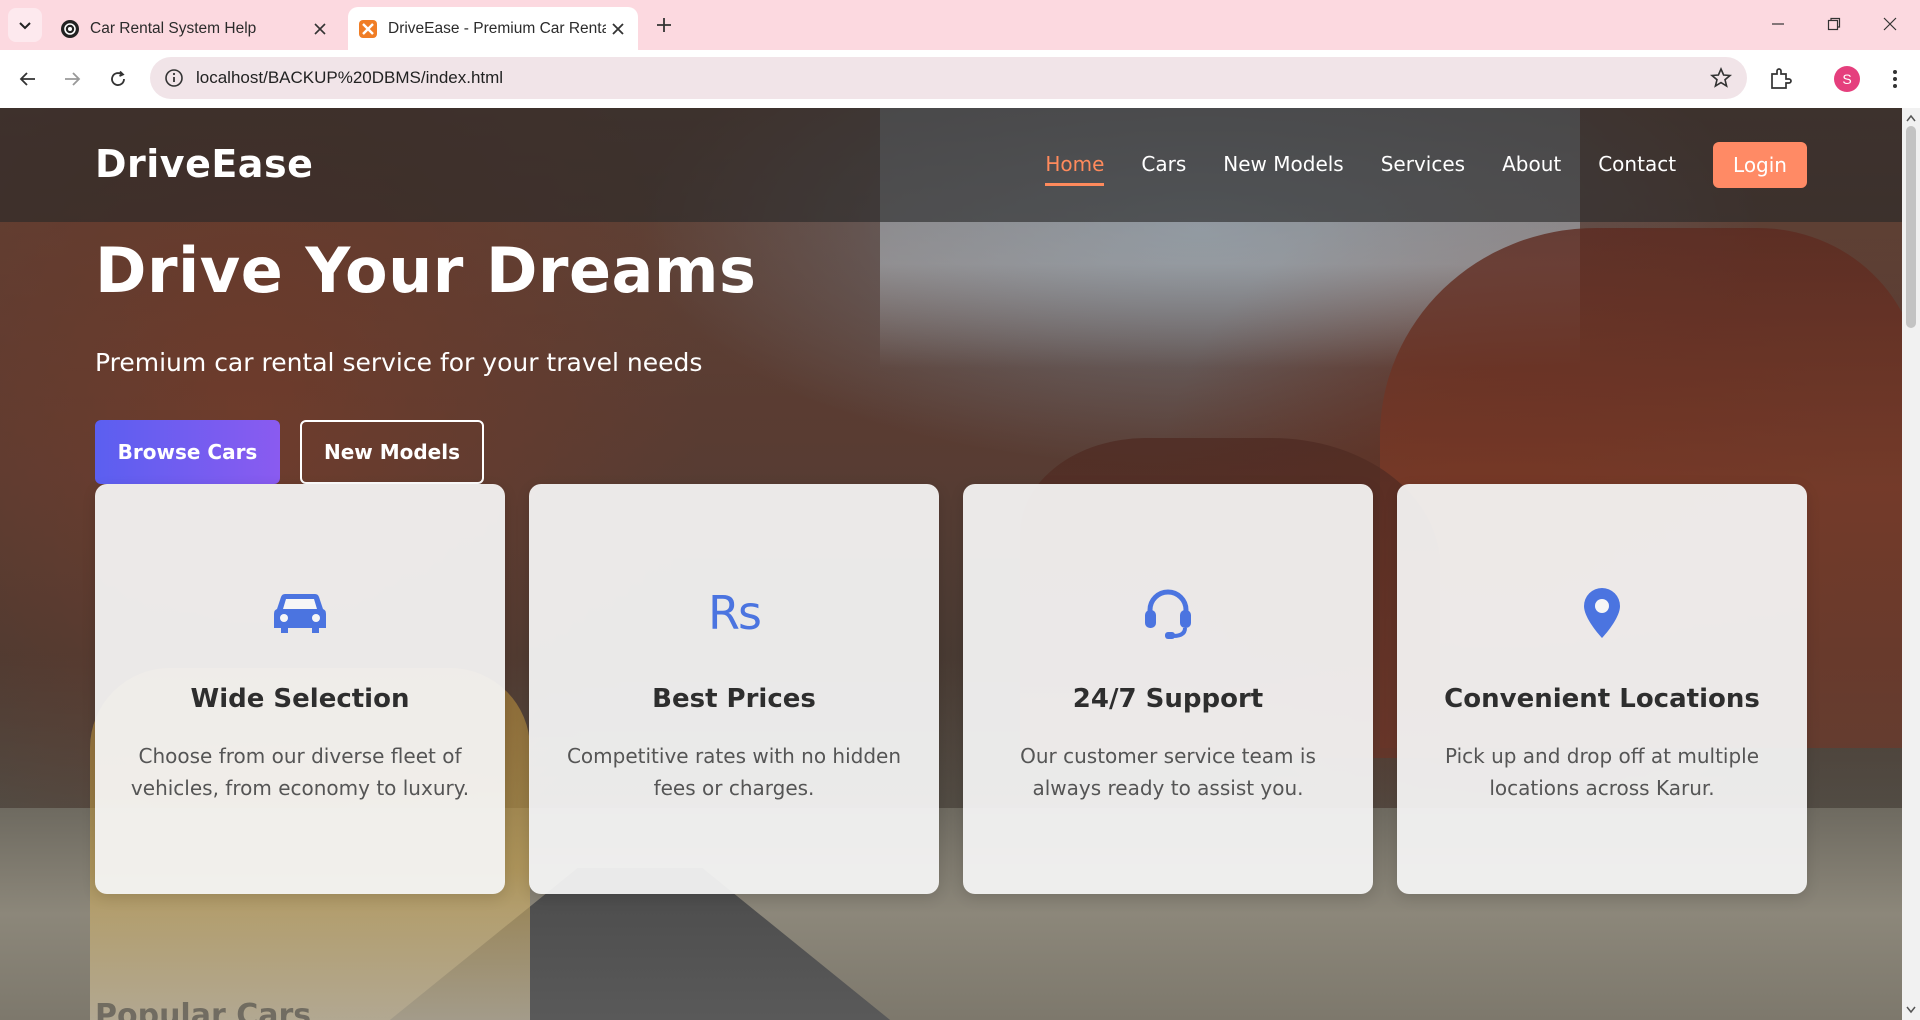 This screenshot has height=1020, width=1920. What do you see at coordinates (1602, 613) in the screenshot?
I see `map-pin-icon` at bounding box center [1602, 613].